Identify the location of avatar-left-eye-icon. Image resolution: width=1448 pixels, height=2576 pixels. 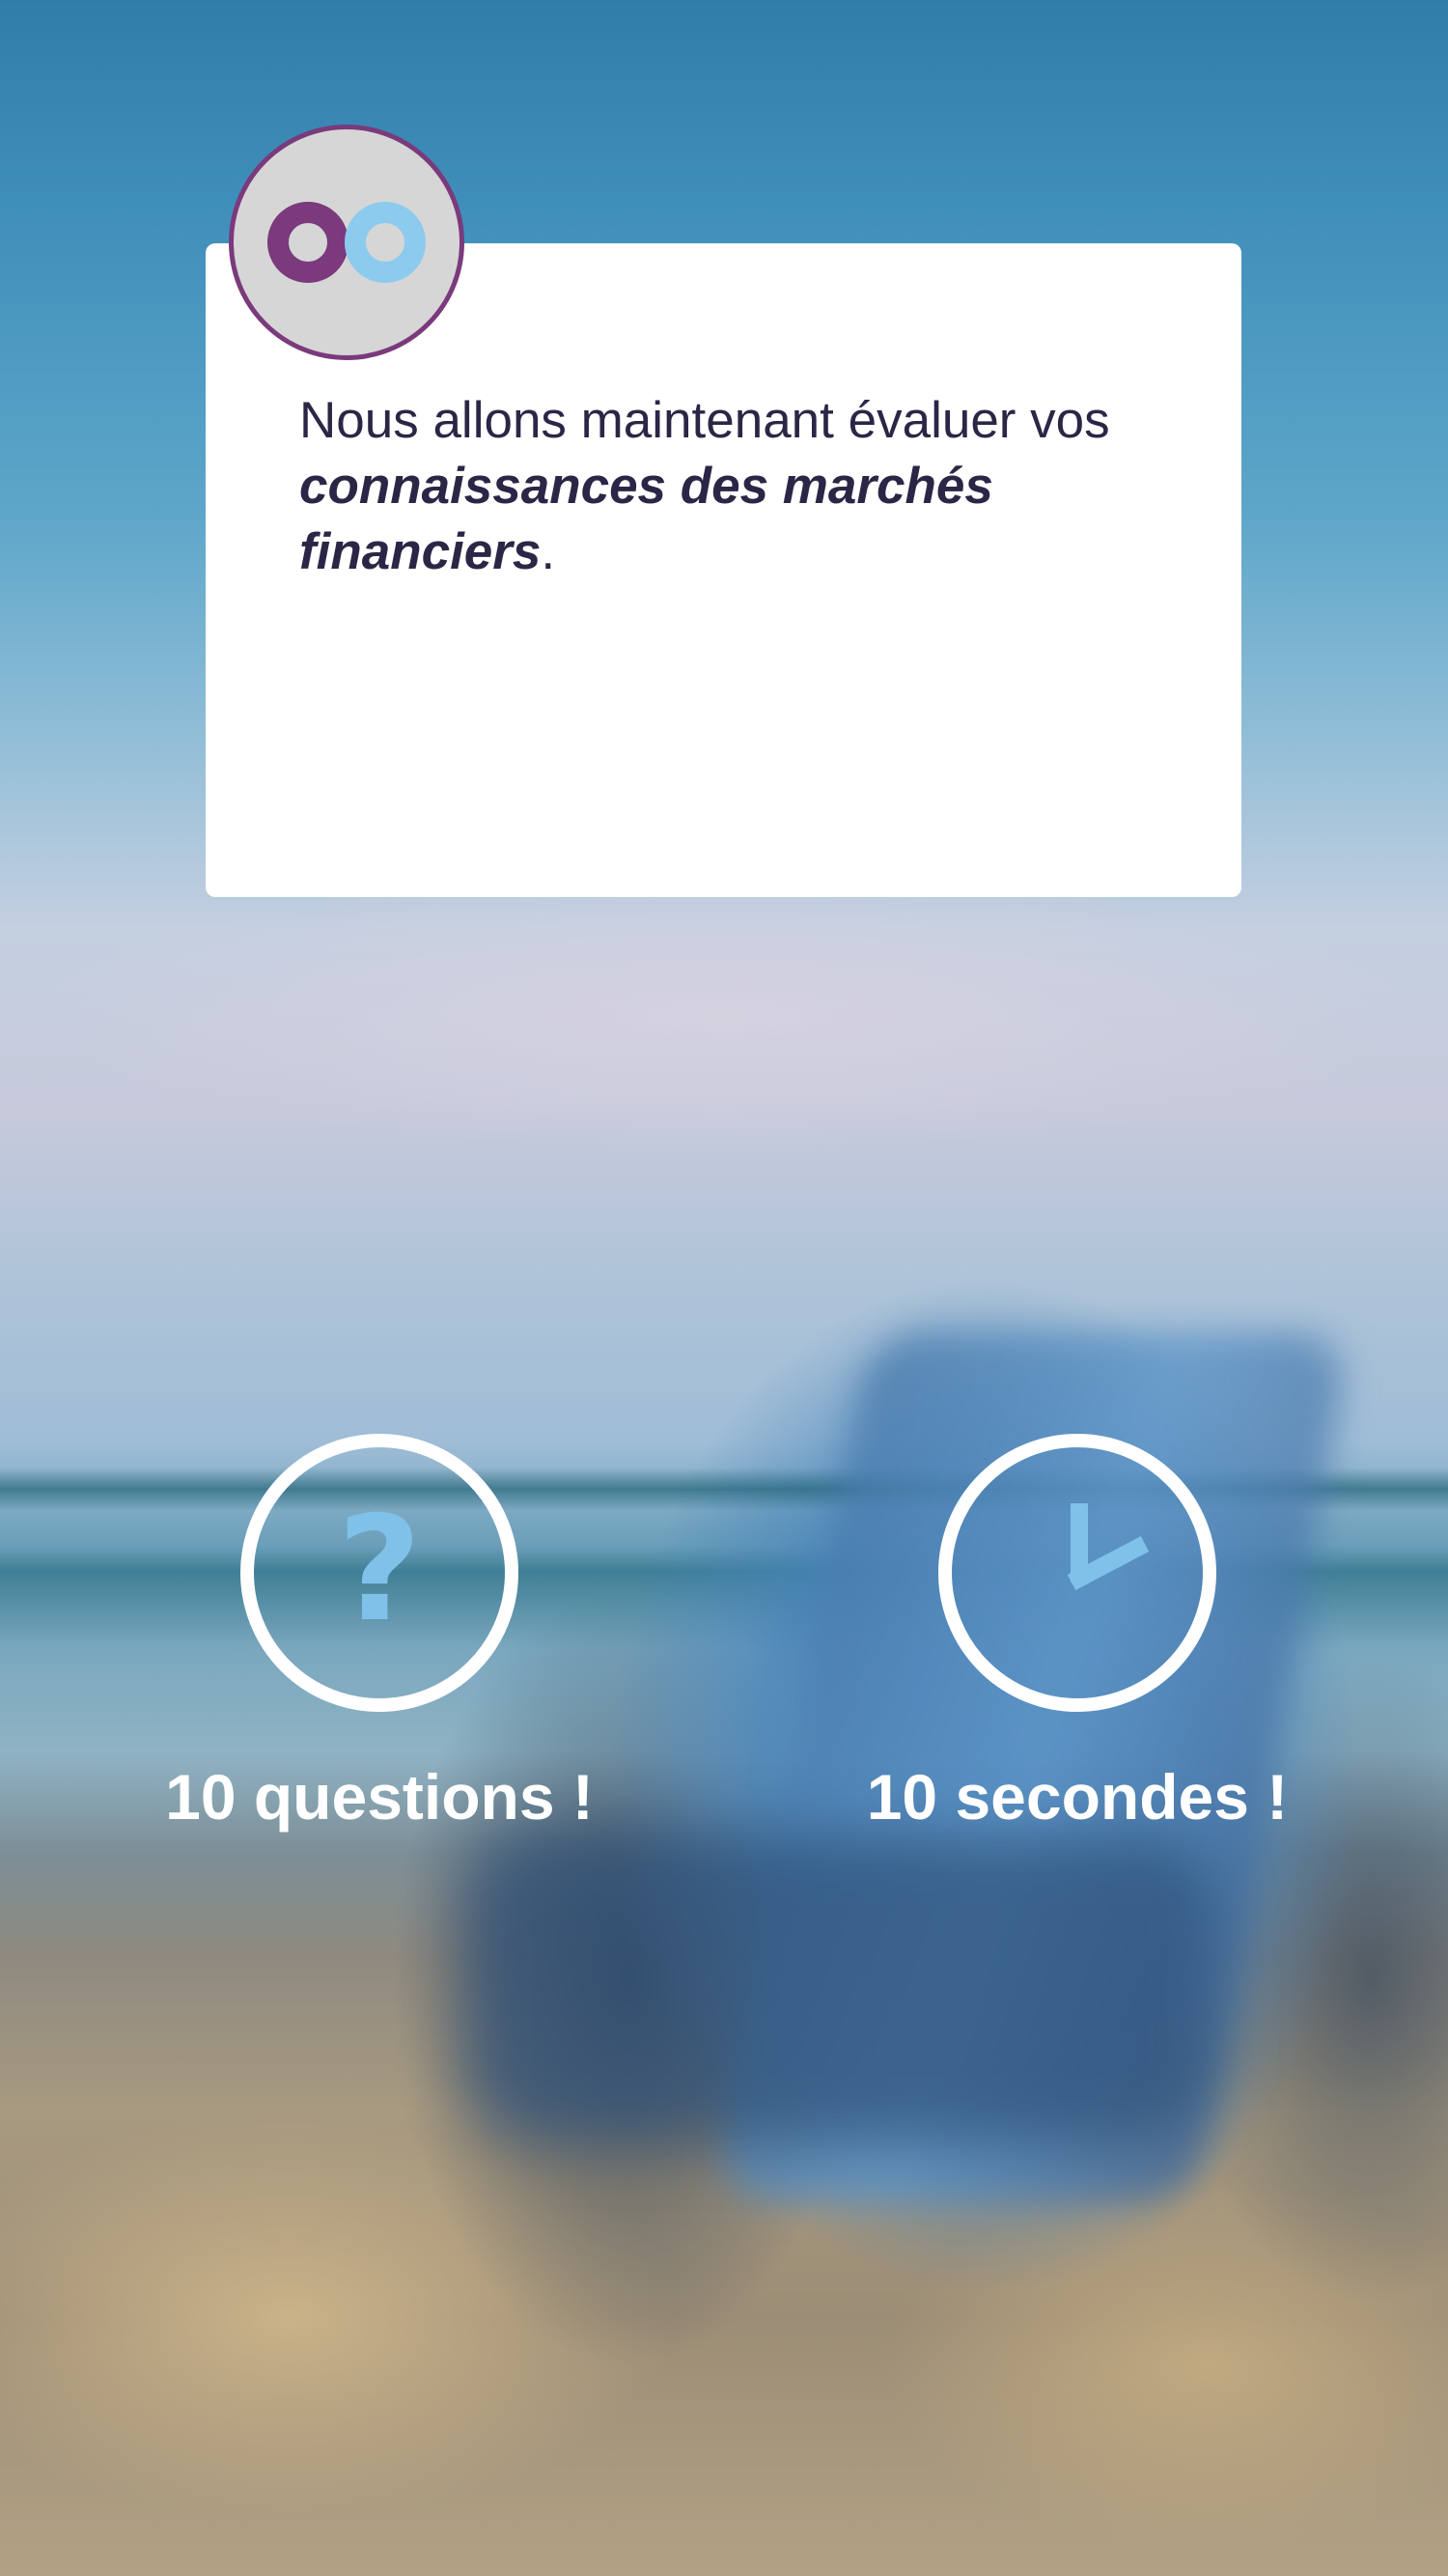
(308, 243).